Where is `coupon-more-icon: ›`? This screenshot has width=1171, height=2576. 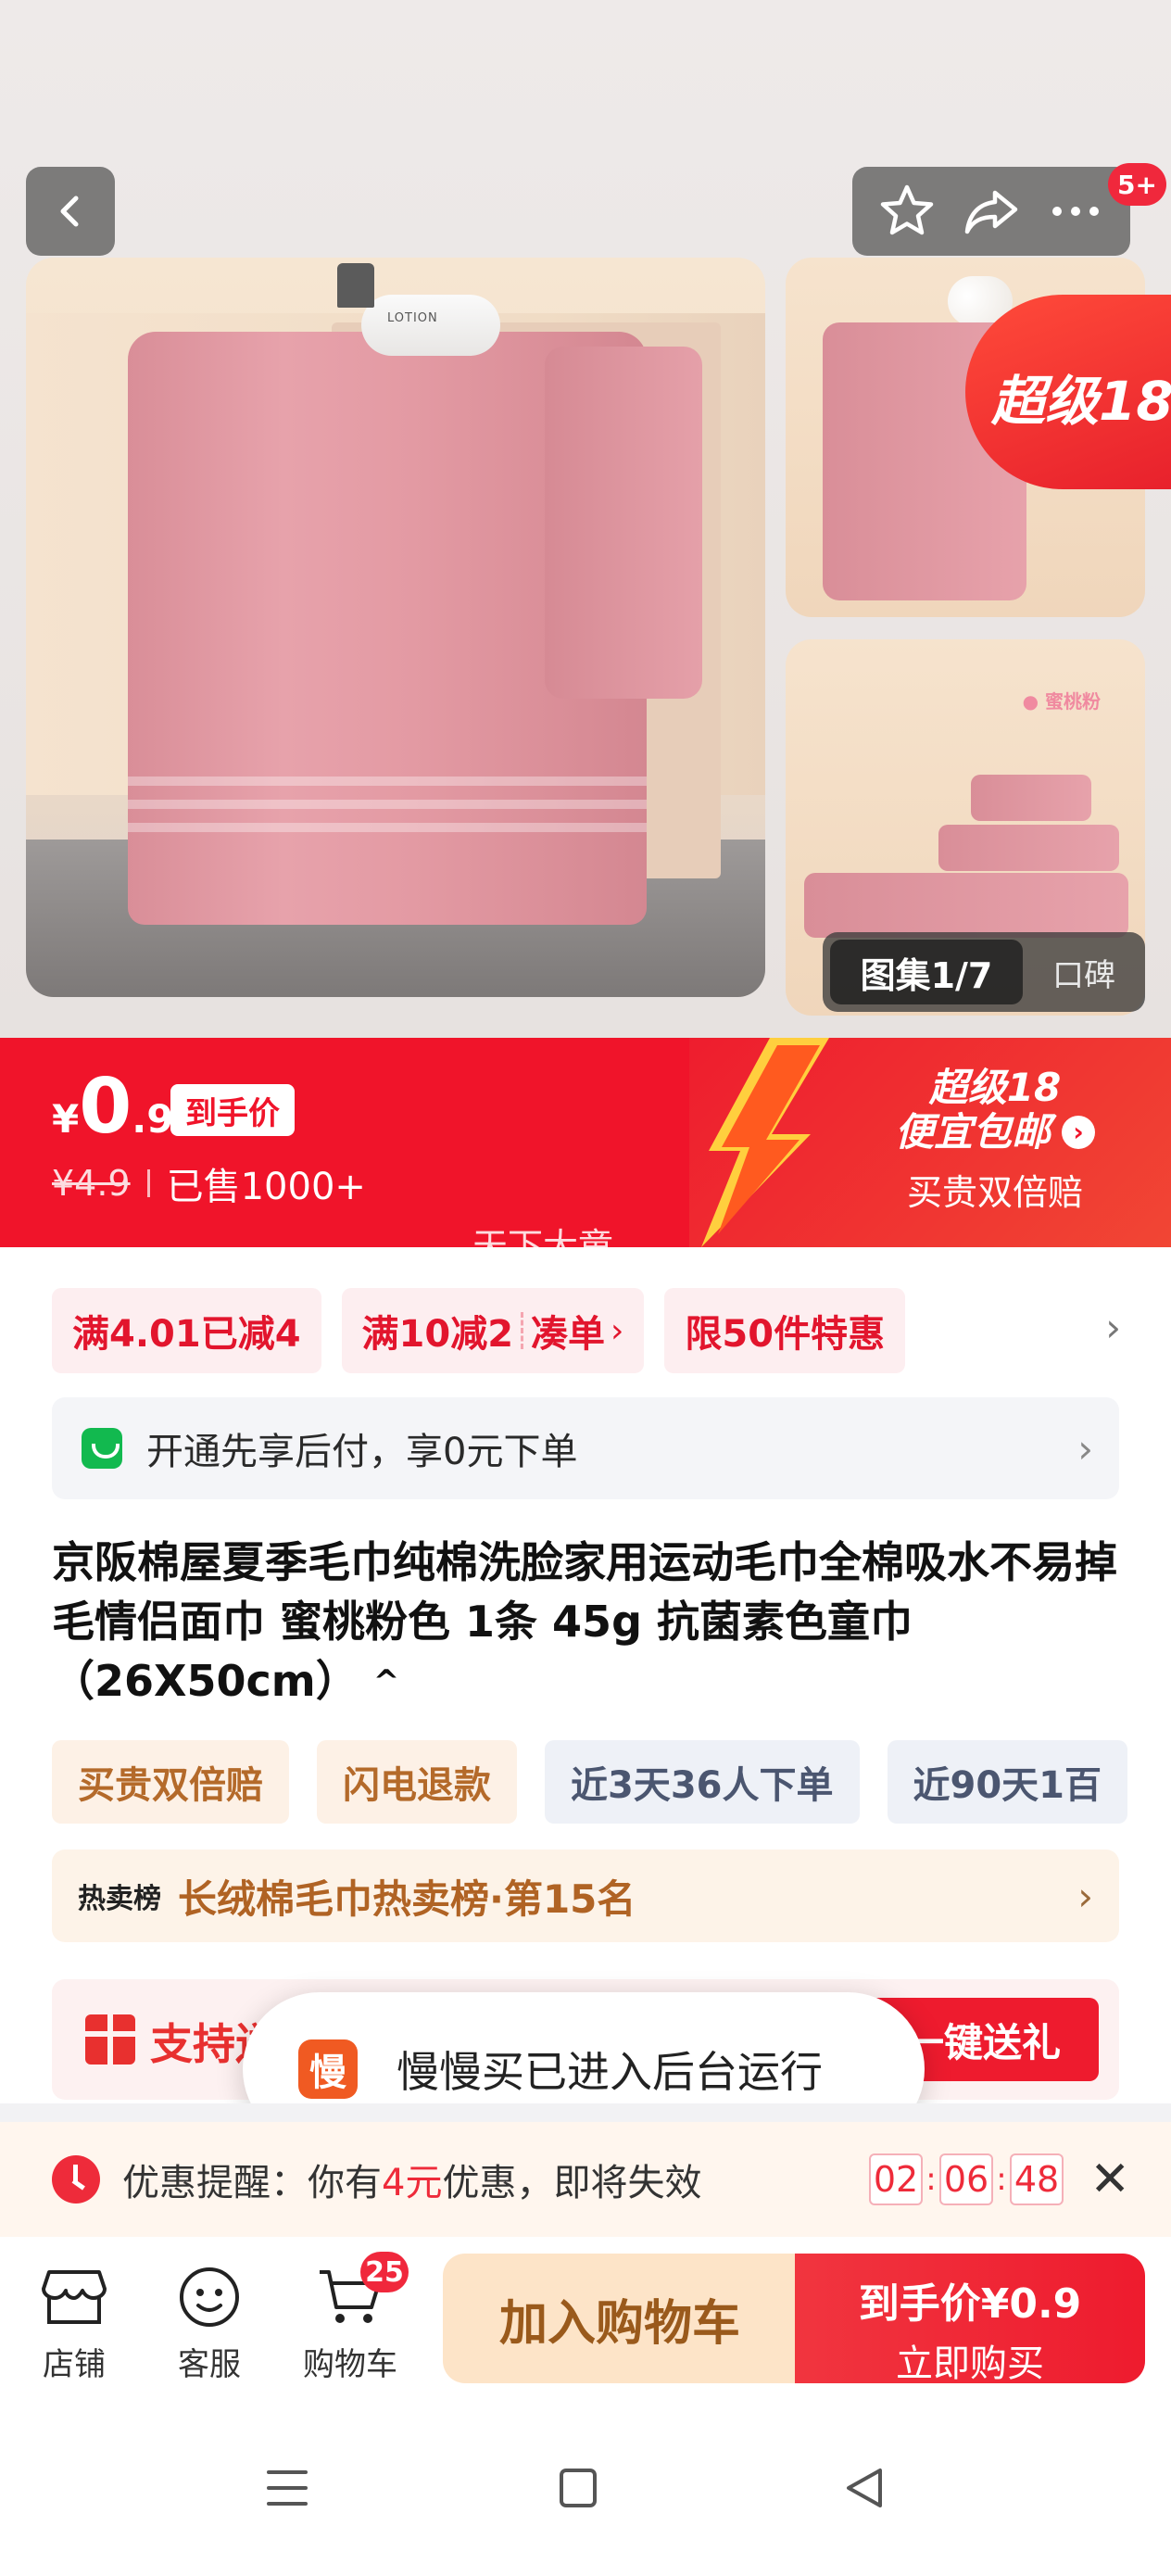
coupon-more-icon: › is located at coordinates (1113, 1327).